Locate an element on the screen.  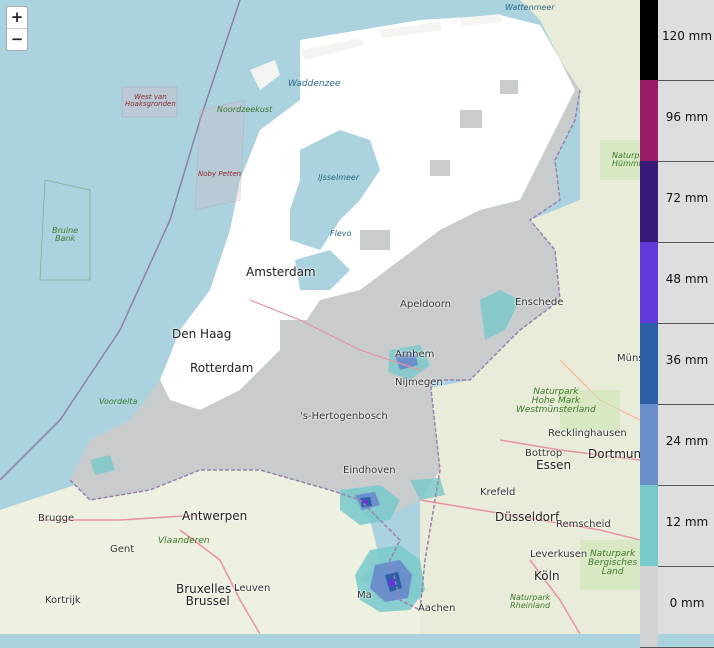
legend-row: 96 mm is located at coordinates (677, 121).